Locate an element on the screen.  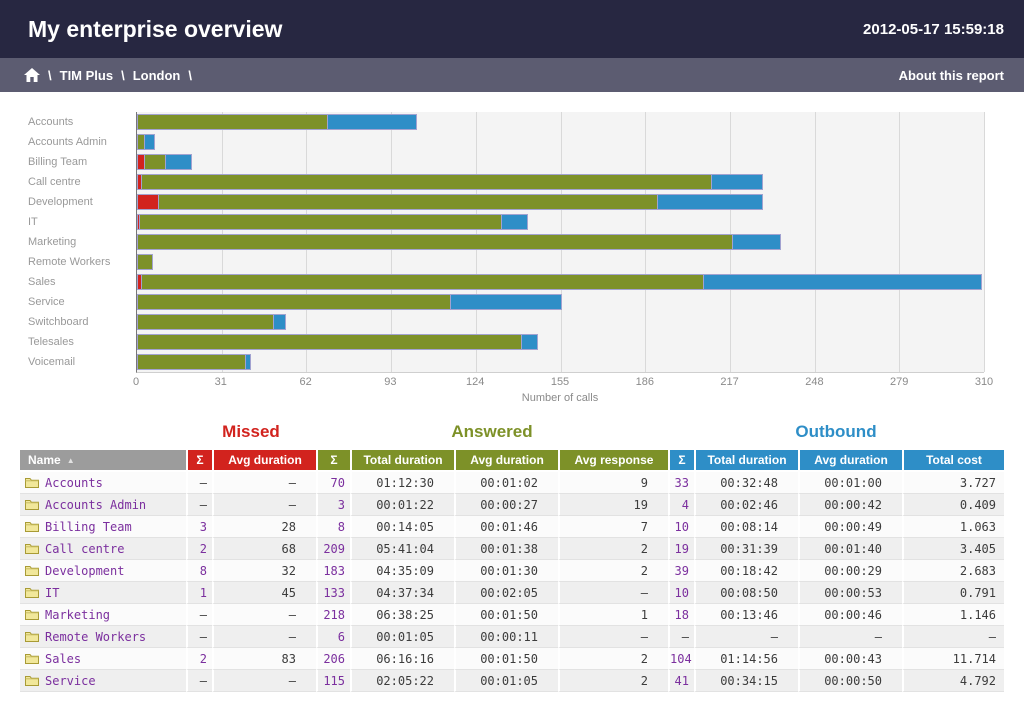
cell-missed-avg-duration: 32 is located at coordinates (264, 571).